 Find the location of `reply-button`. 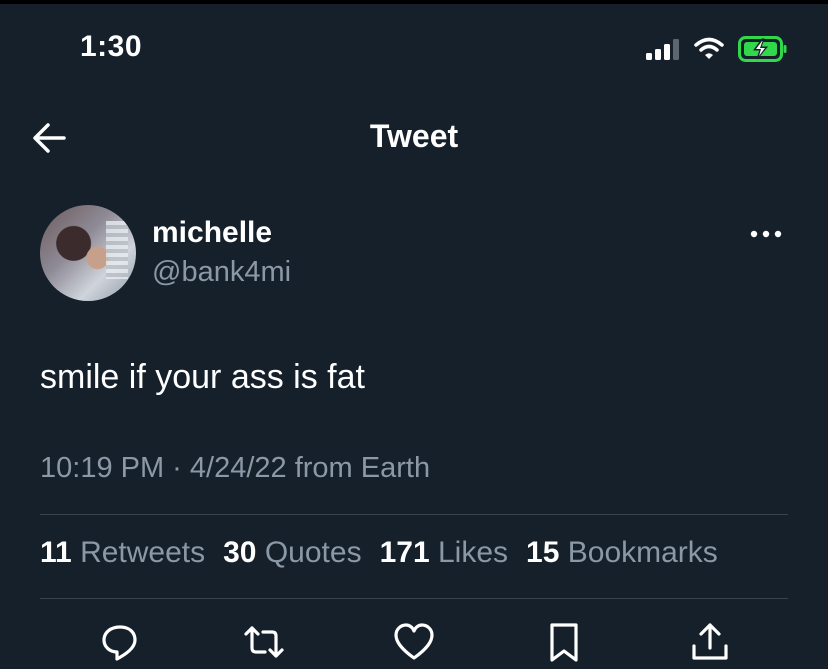

reply-button is located at coordinates (120, 642).